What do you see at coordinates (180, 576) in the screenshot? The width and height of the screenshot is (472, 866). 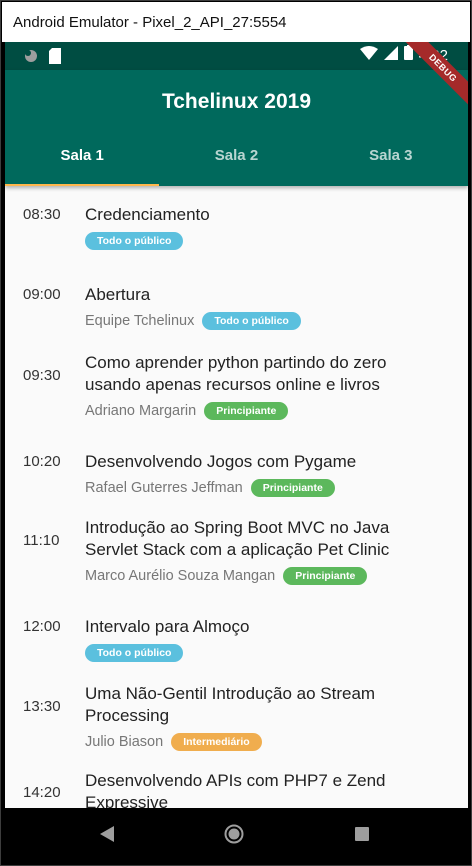 I see `speaker-name: Marco Aurélio Souza Mangan` at bounding box center [180, 576].